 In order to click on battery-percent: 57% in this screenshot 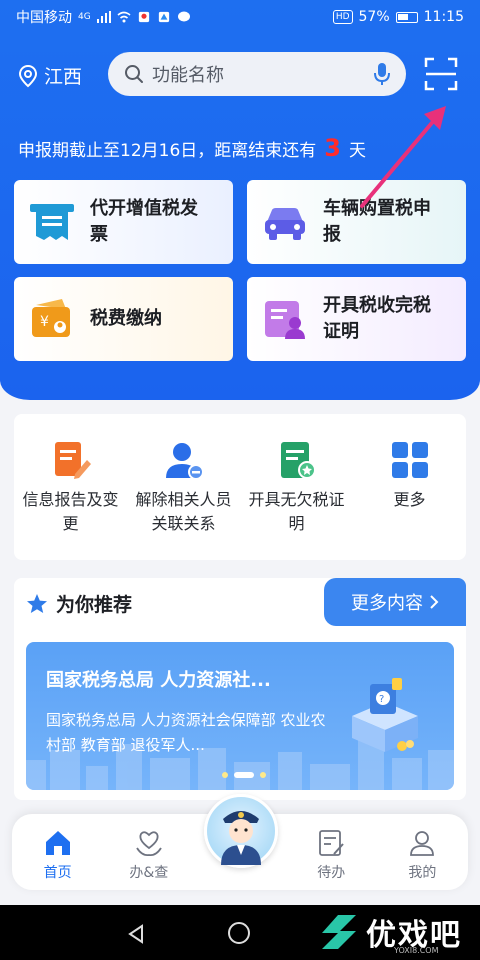, I will do `click(374, 17)`.